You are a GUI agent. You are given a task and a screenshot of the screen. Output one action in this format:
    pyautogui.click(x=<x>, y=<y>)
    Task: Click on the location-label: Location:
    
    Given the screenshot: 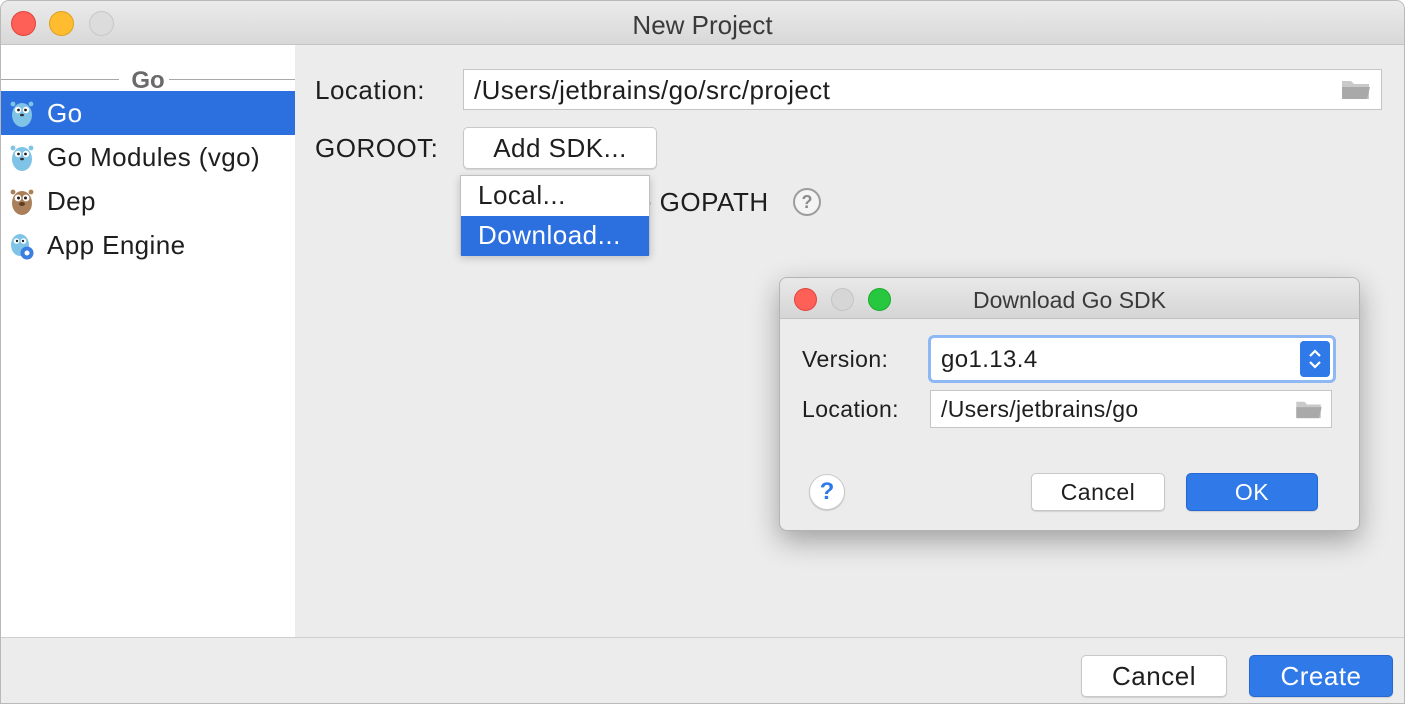 What is the action you would take?
    pyautogui.click(x=370, y=90)
    